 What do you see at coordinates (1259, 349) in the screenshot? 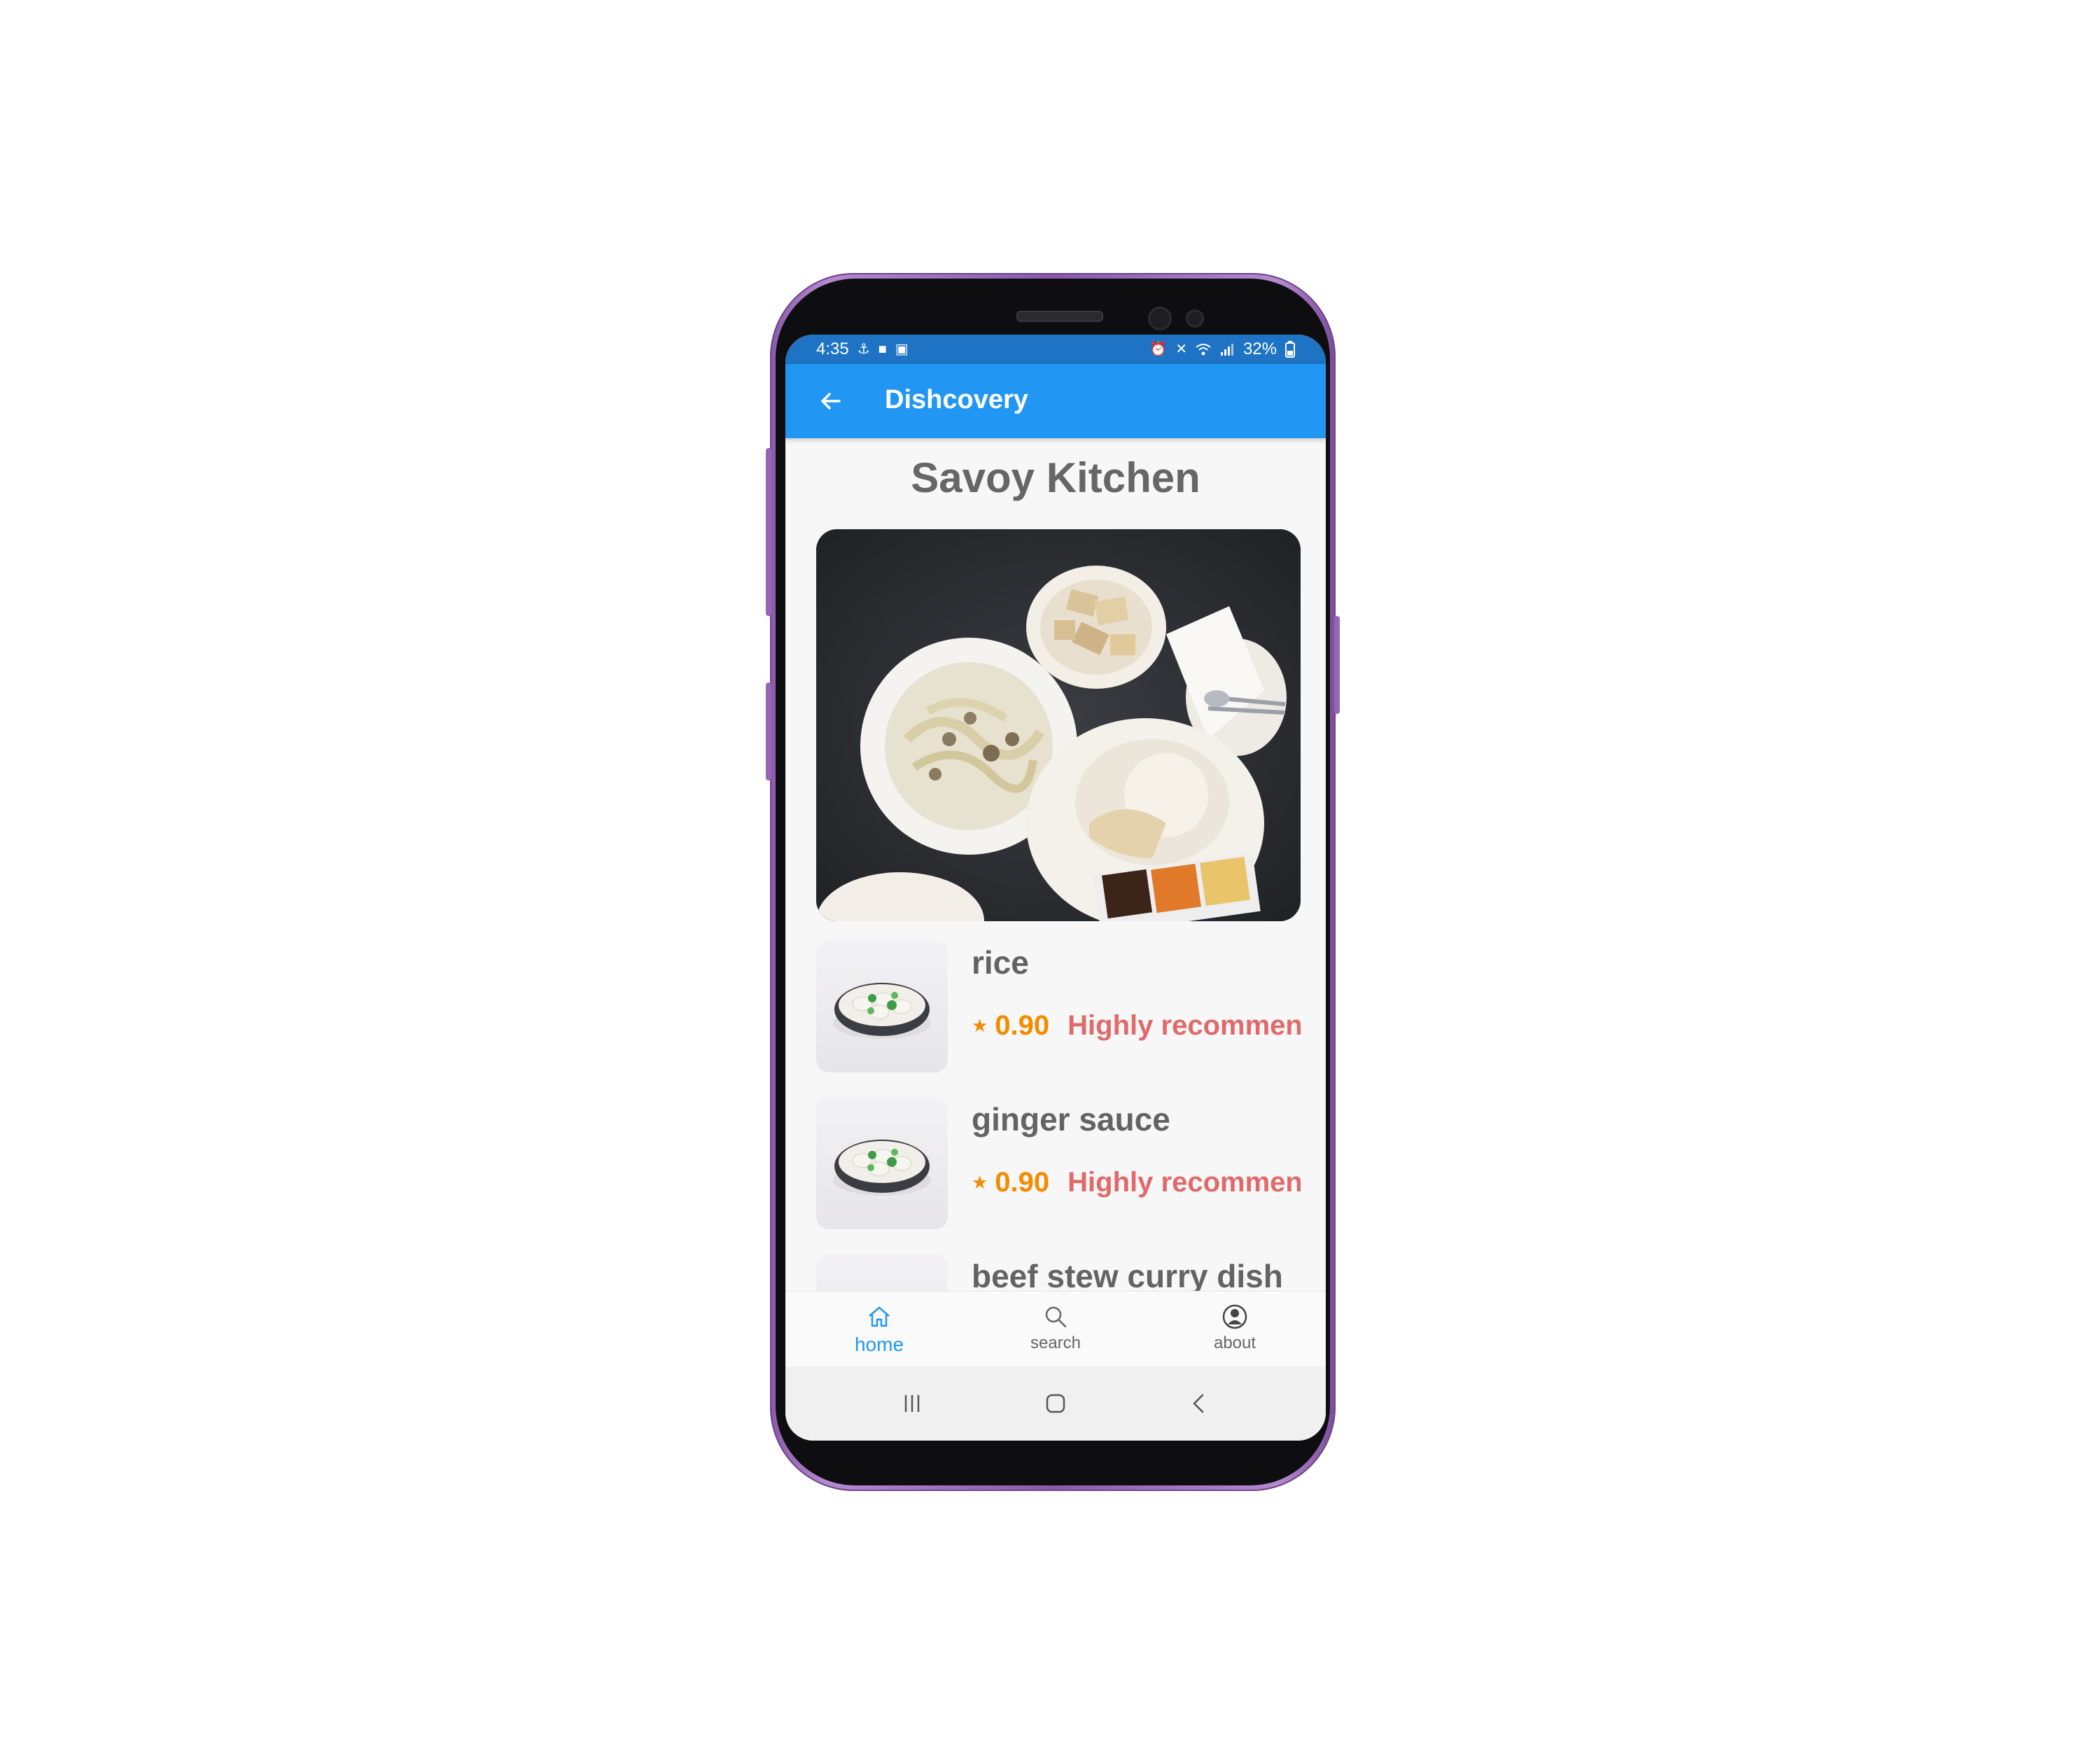
I see `battery-percent: 32%` at bounding box center [1259, 349].